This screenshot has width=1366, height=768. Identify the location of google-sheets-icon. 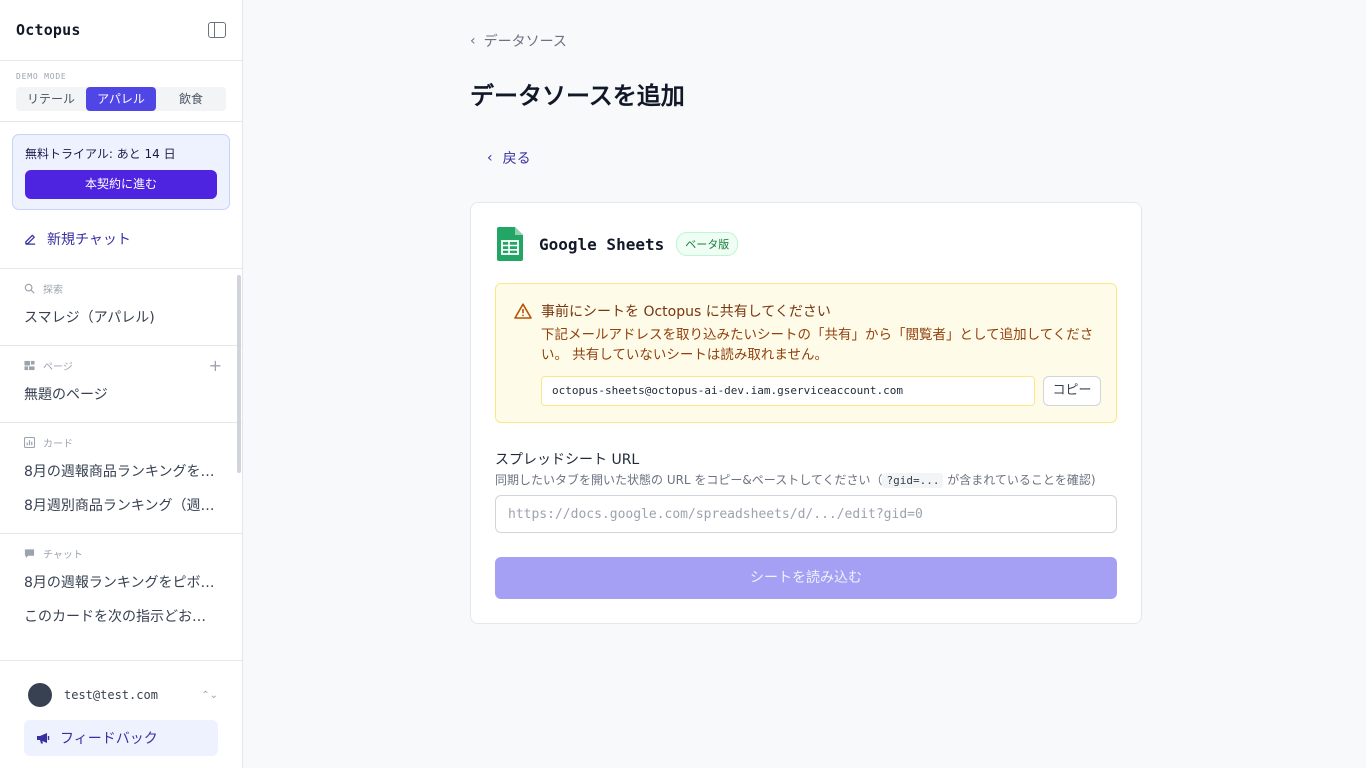
(510, 244).